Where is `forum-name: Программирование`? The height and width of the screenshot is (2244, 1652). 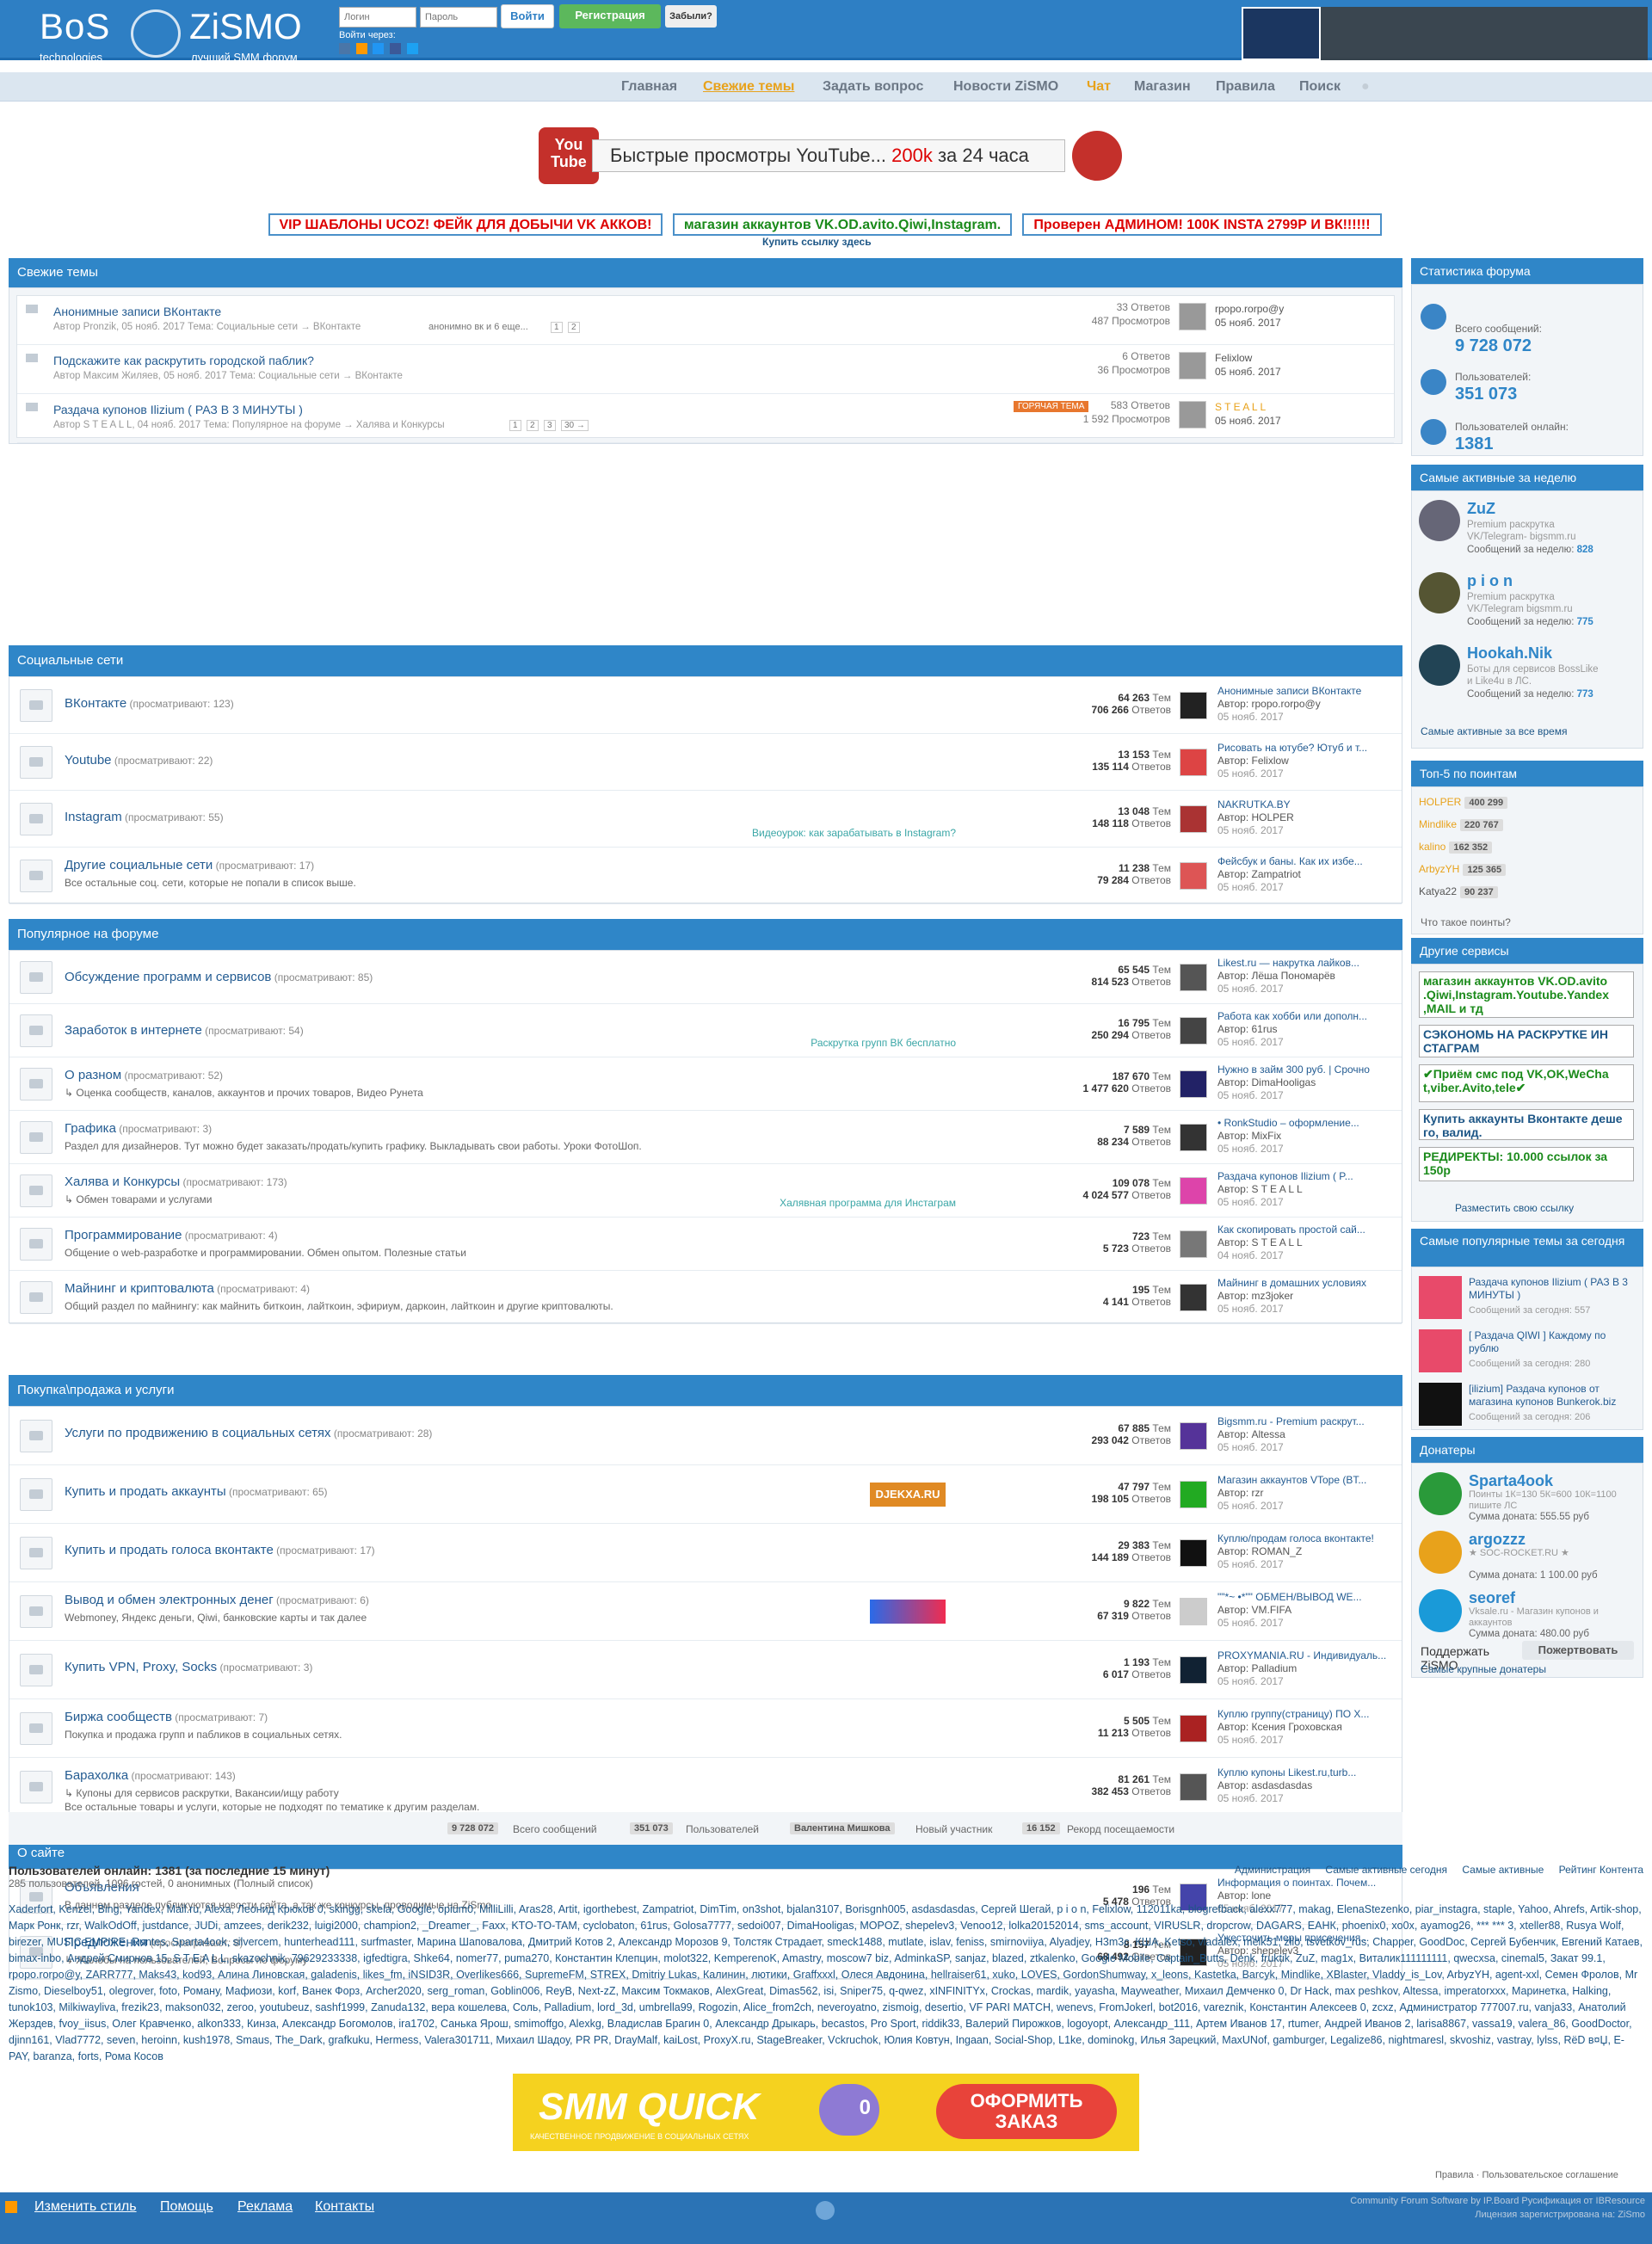
forum-name: Программирование is located at coordinates (123, 1235).